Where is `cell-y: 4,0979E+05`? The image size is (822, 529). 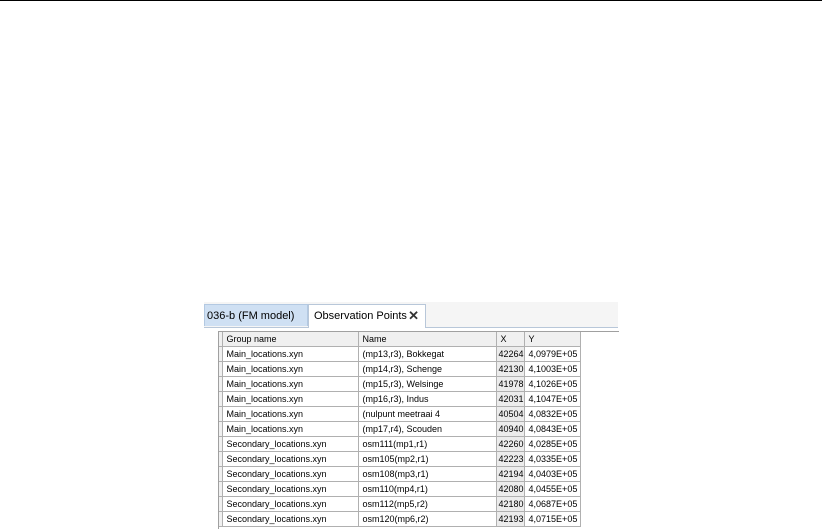
cell-y: 4,0979E+05 is located at coordinates (552, 354).